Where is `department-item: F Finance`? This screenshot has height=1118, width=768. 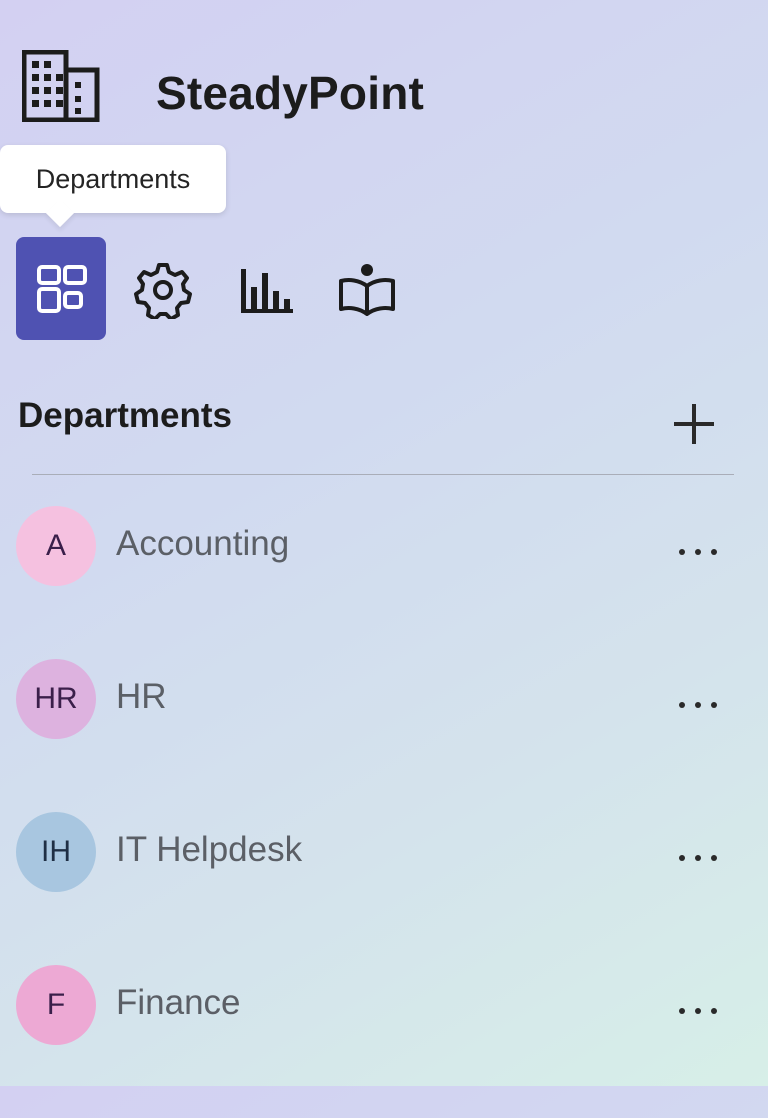
department-item: F Finance is located at coordinates (375, 1041).